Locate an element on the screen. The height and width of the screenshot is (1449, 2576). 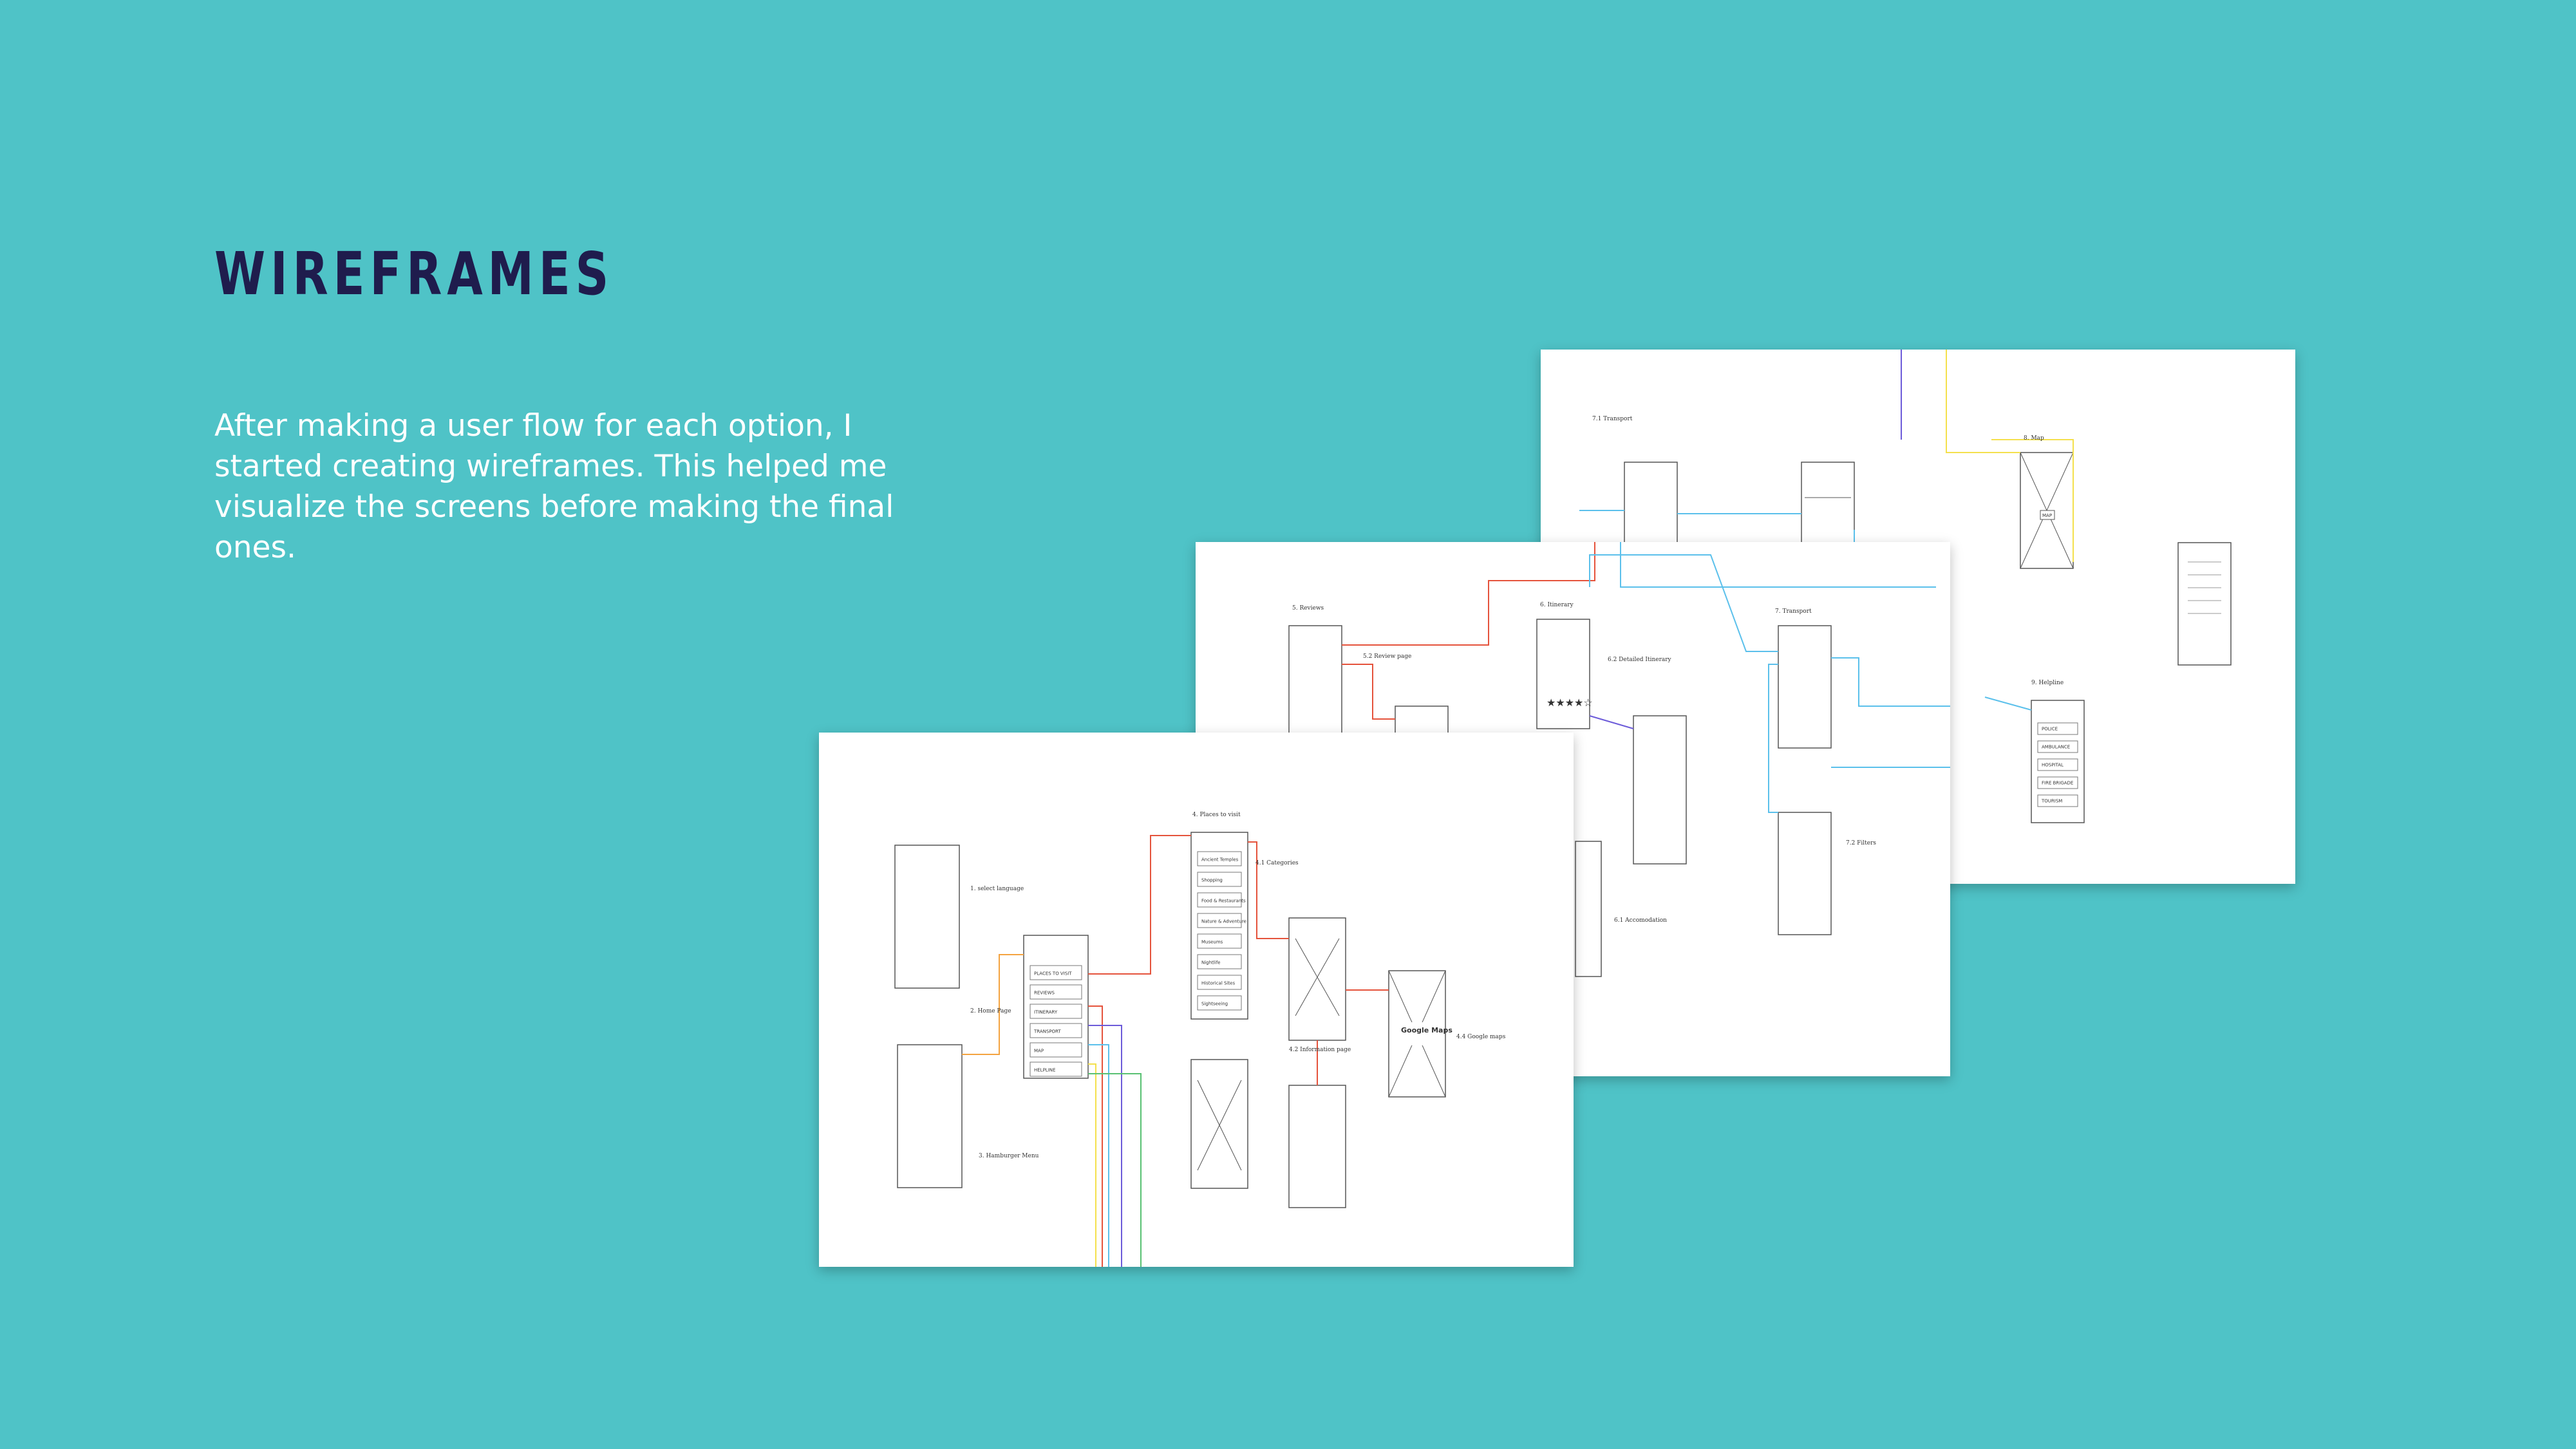
page-title: WIREFRAMES is located at coordinates (414, 273).